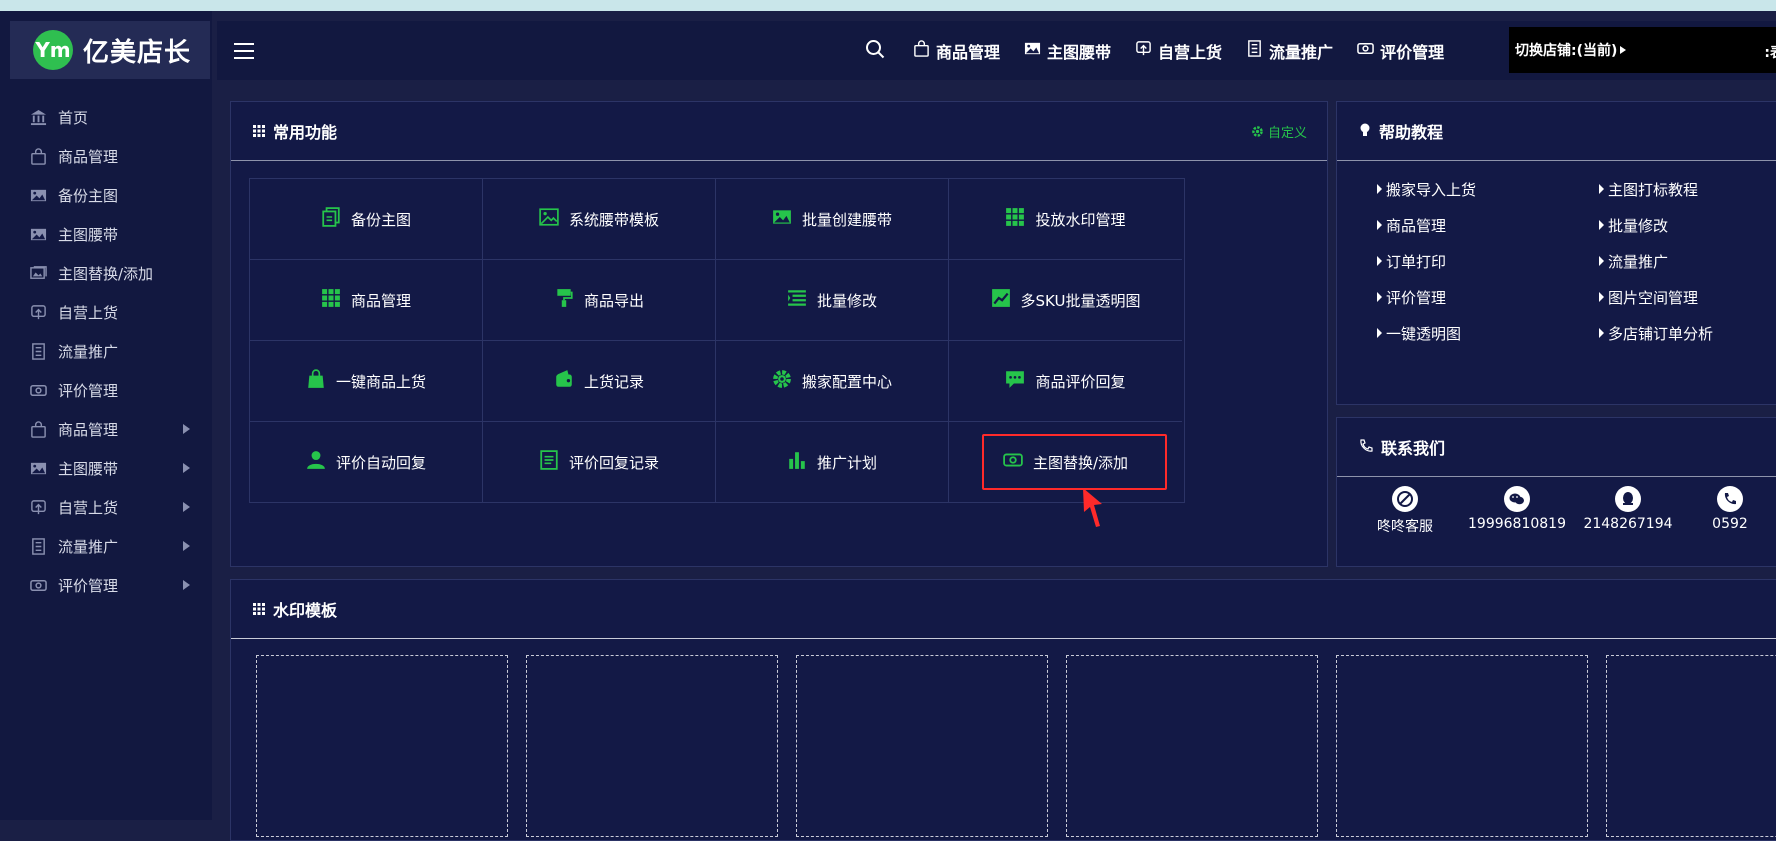  I want to click on top-nav-item: 自营上货, so click(1178, 51).